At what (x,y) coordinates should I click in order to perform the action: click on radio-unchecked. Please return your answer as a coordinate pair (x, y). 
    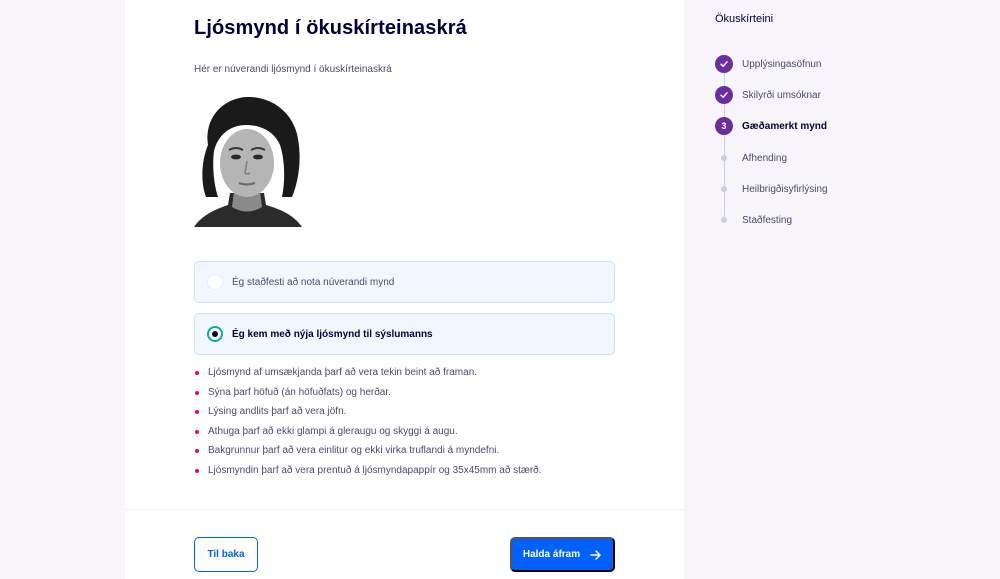
    Looking at the image, I should click on (215, 282).